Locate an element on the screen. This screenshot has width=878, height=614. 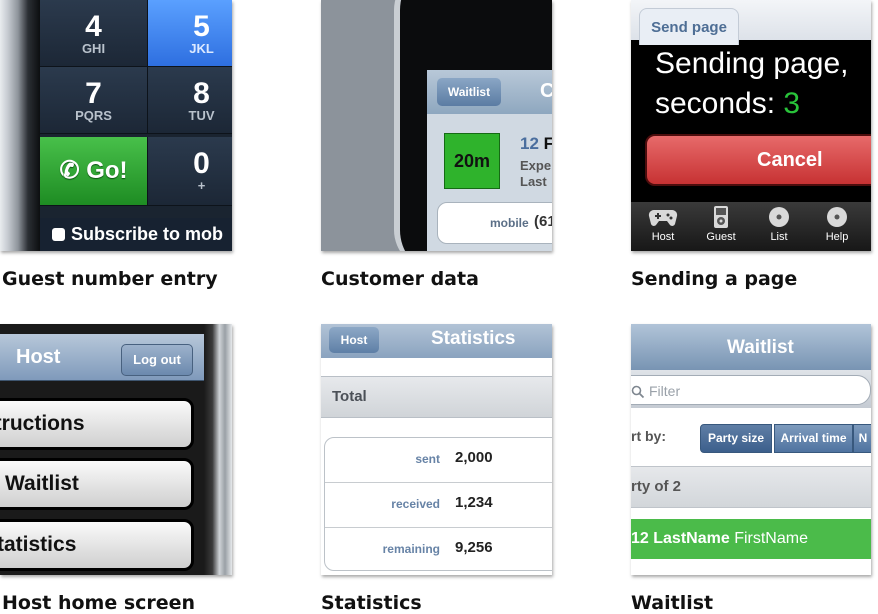
key-letters: GHI is located at coordinates (93, 48).